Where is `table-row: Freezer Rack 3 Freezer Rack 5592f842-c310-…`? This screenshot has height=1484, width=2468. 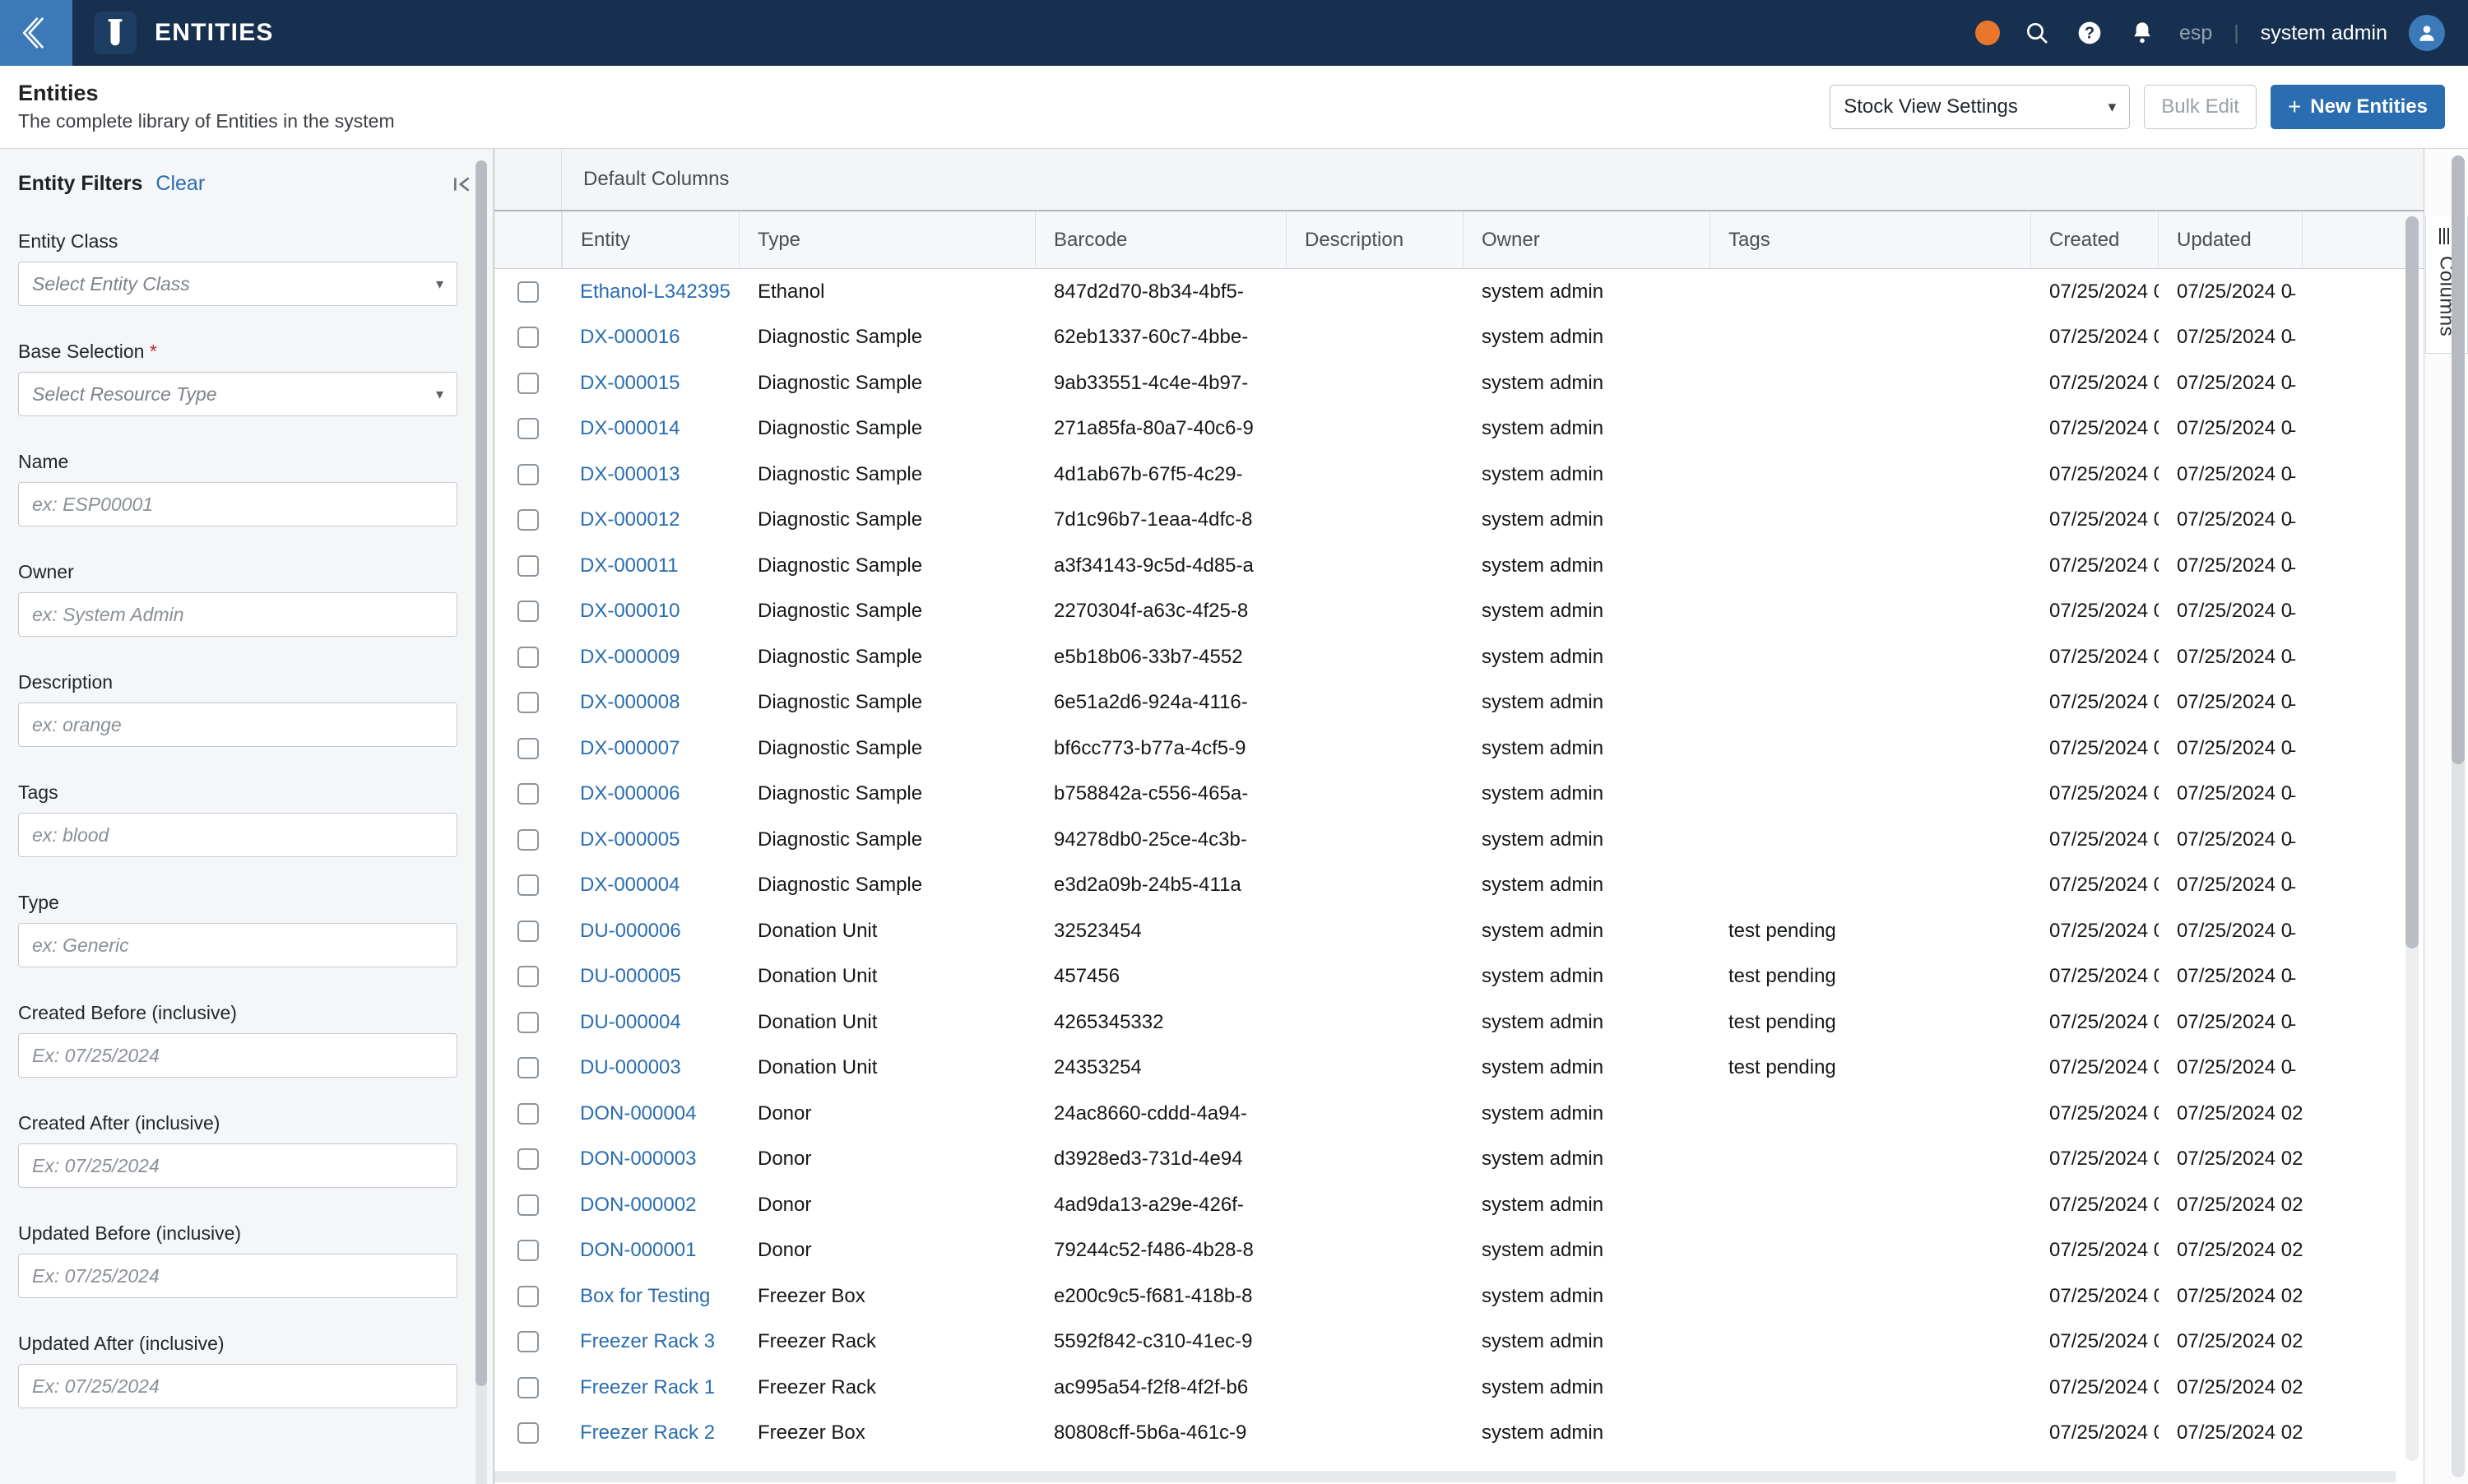 table-row: Freezer Rack 3 Freezer Rack 5592f842-c310-… is located at coordinates (1459, 1342).